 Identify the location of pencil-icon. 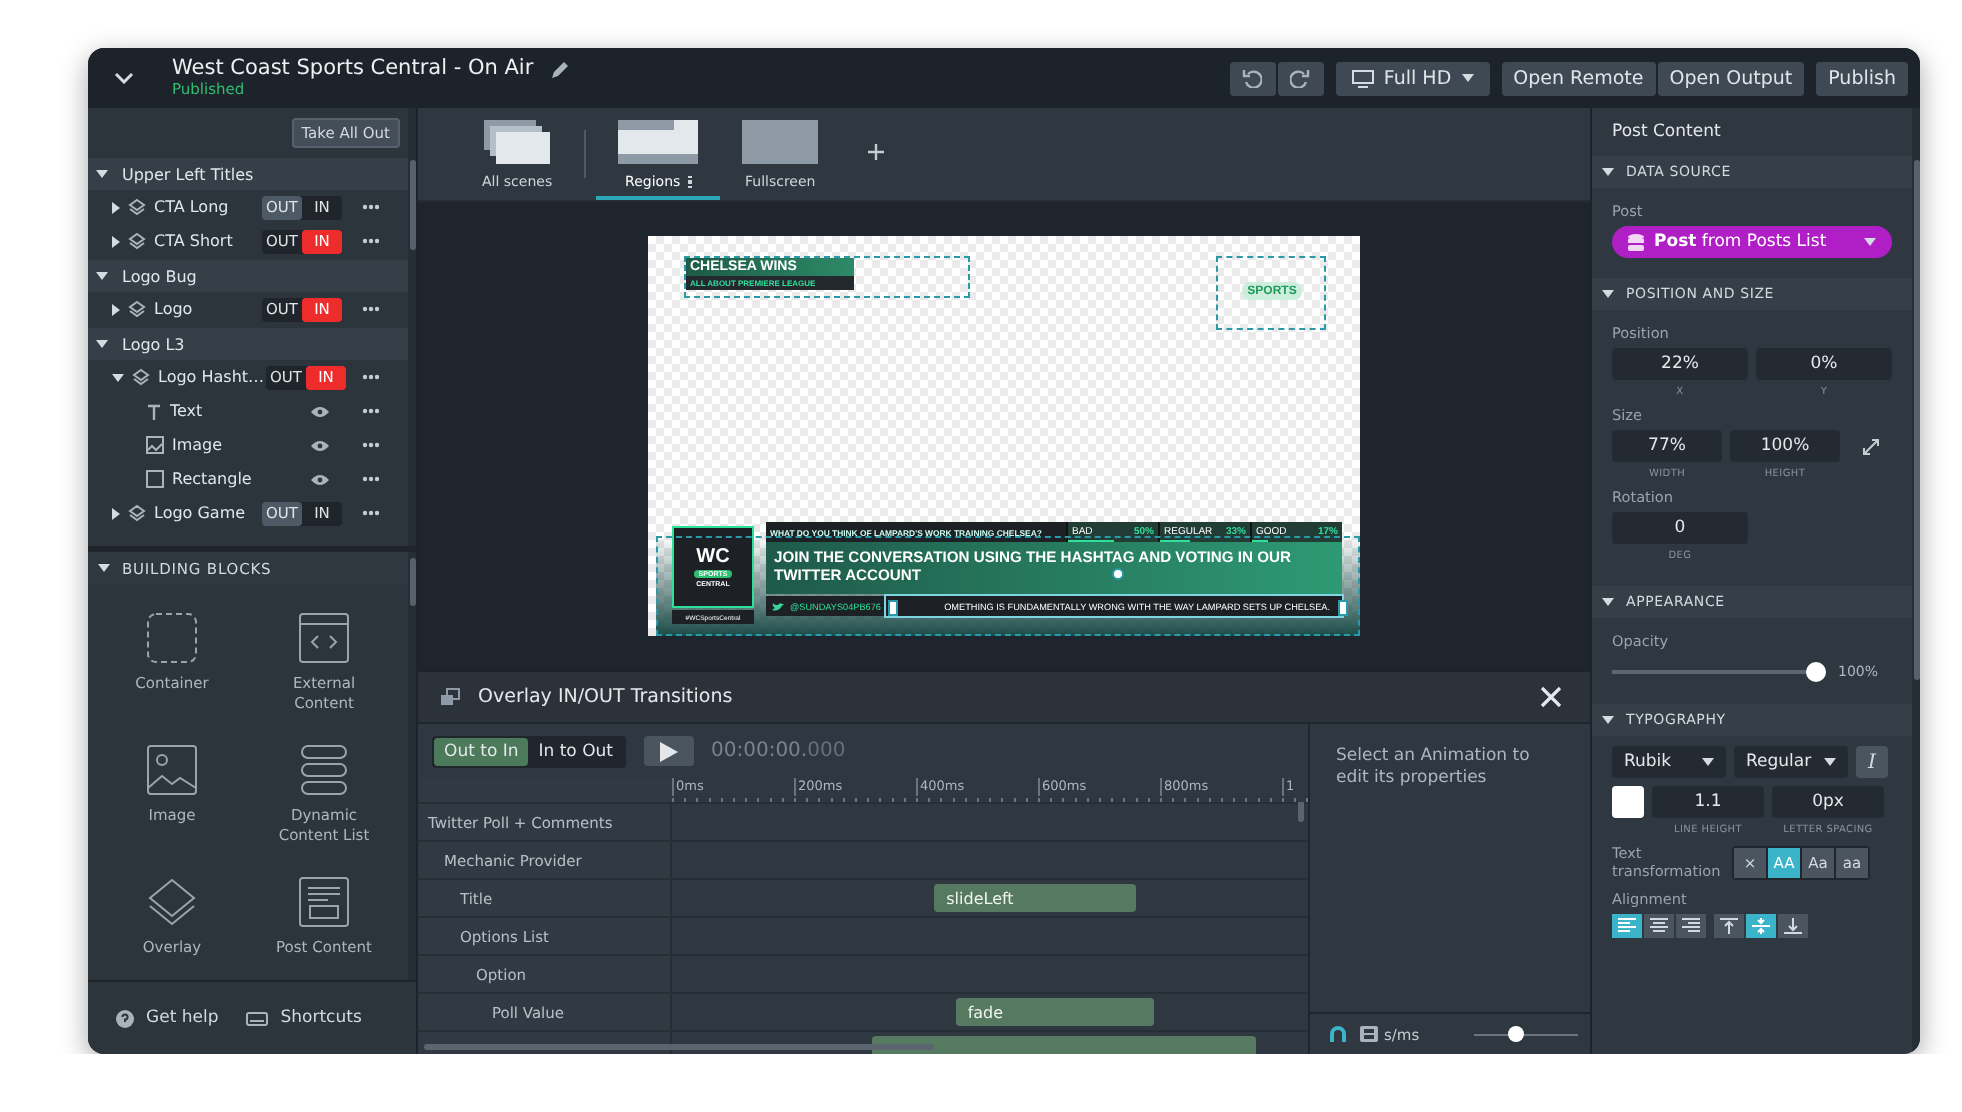
(558, 70).